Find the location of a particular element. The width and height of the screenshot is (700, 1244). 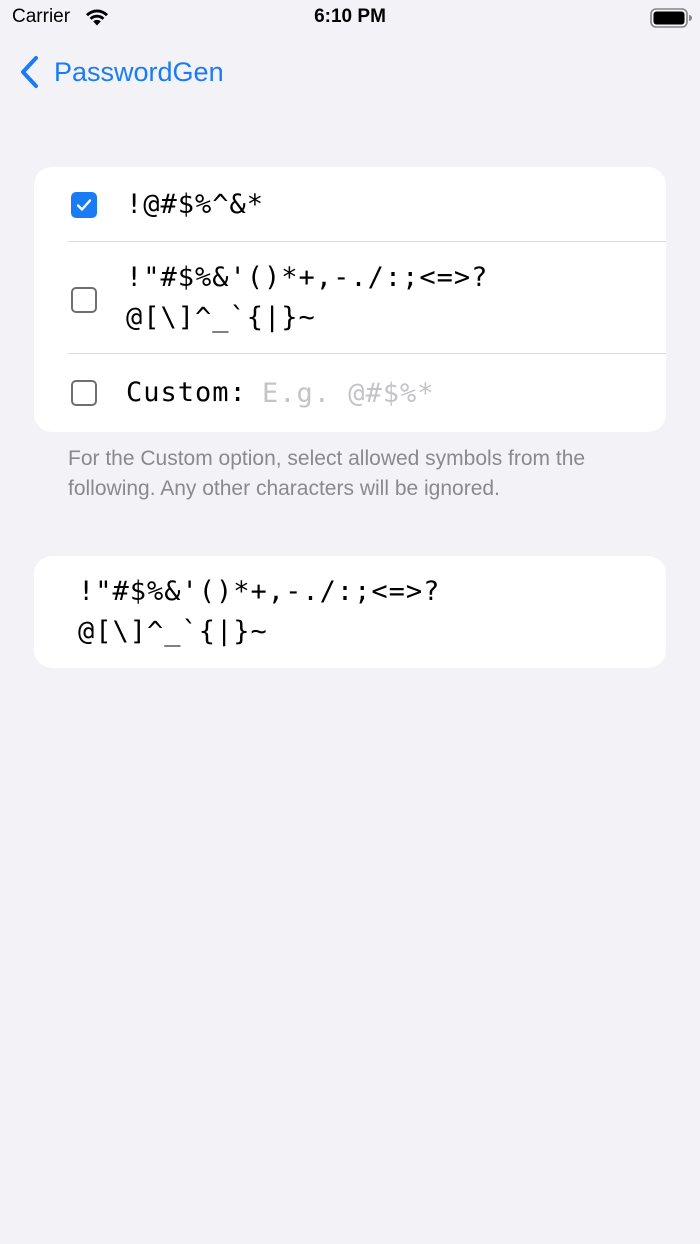

option-label-basic-symbols: !@#$%^&* is located at coordinates (195, 204).